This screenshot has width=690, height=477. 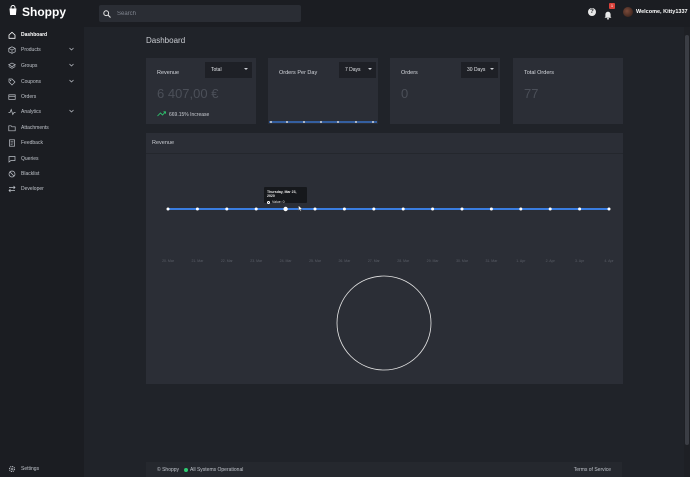 What do you see at coordinates (278, 202) in the screenshot?
I see `tooltip-value-label: Value: 0` at bounding box center [278, 202].